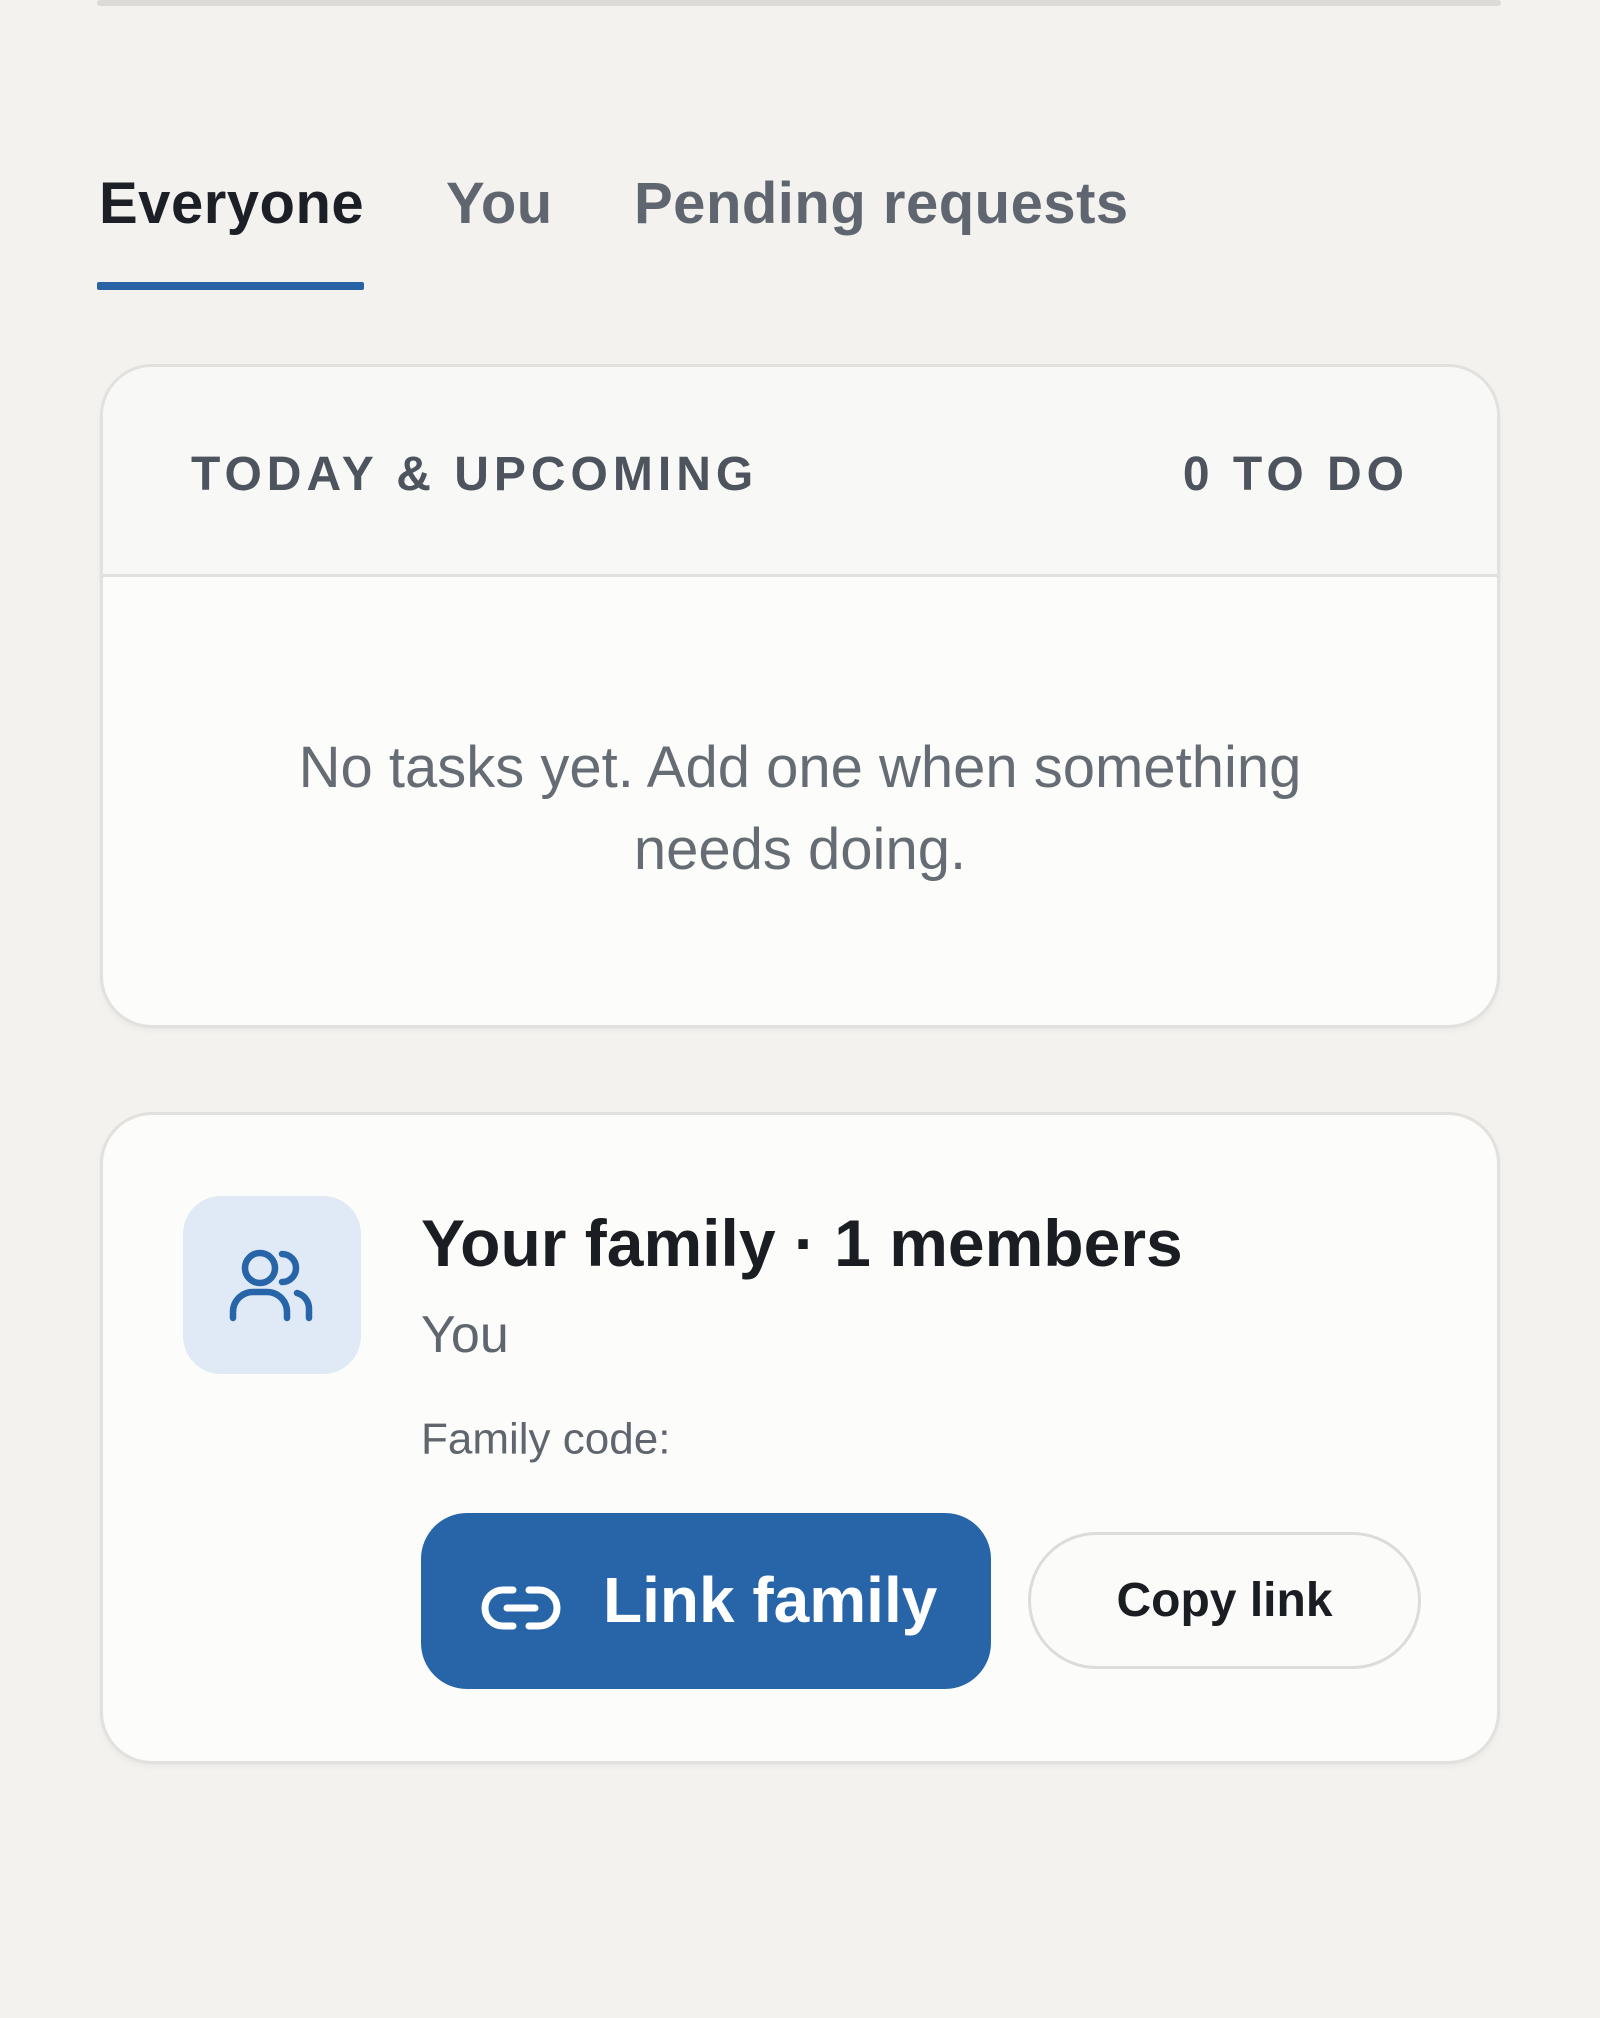 The height and width of the screenshot is (2018, 1600). Describe the element at coordinates (881, 203) in the screenshot. I see `tab-pending-requests: Pending requests` at that location.